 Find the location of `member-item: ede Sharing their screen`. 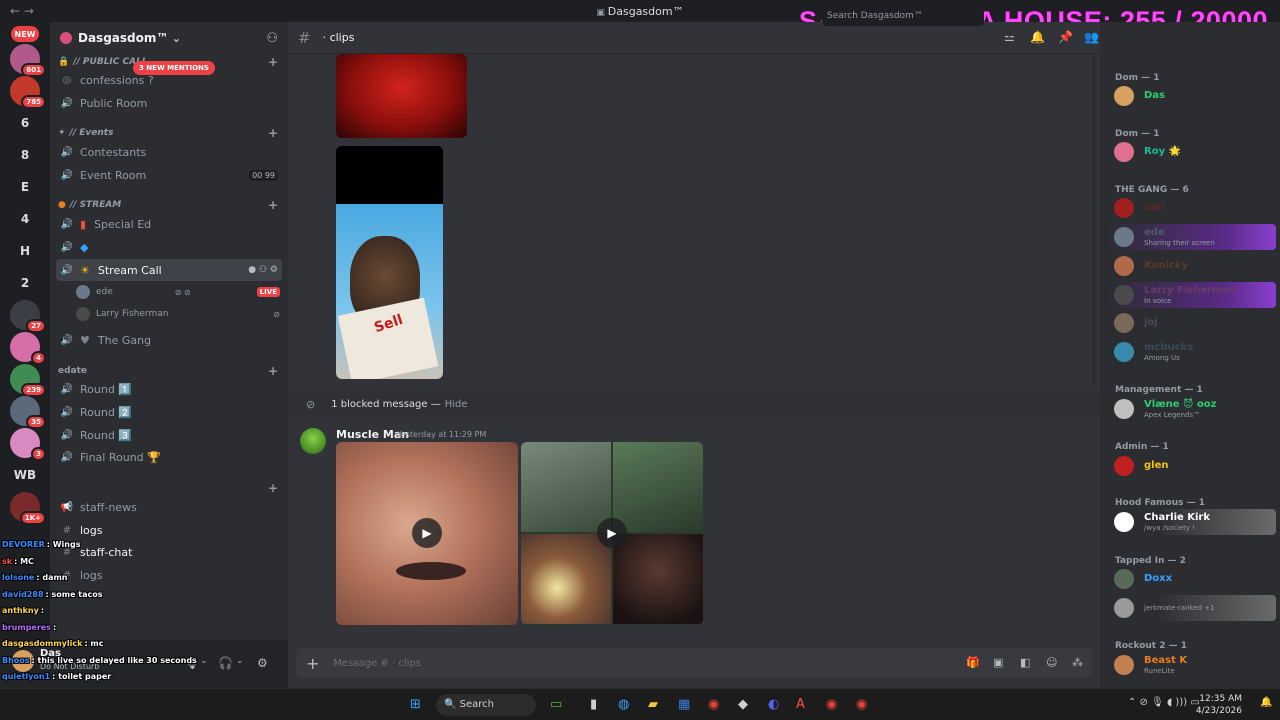

member-item: ede Sharing their screen is located at coordinates (1191, 237).